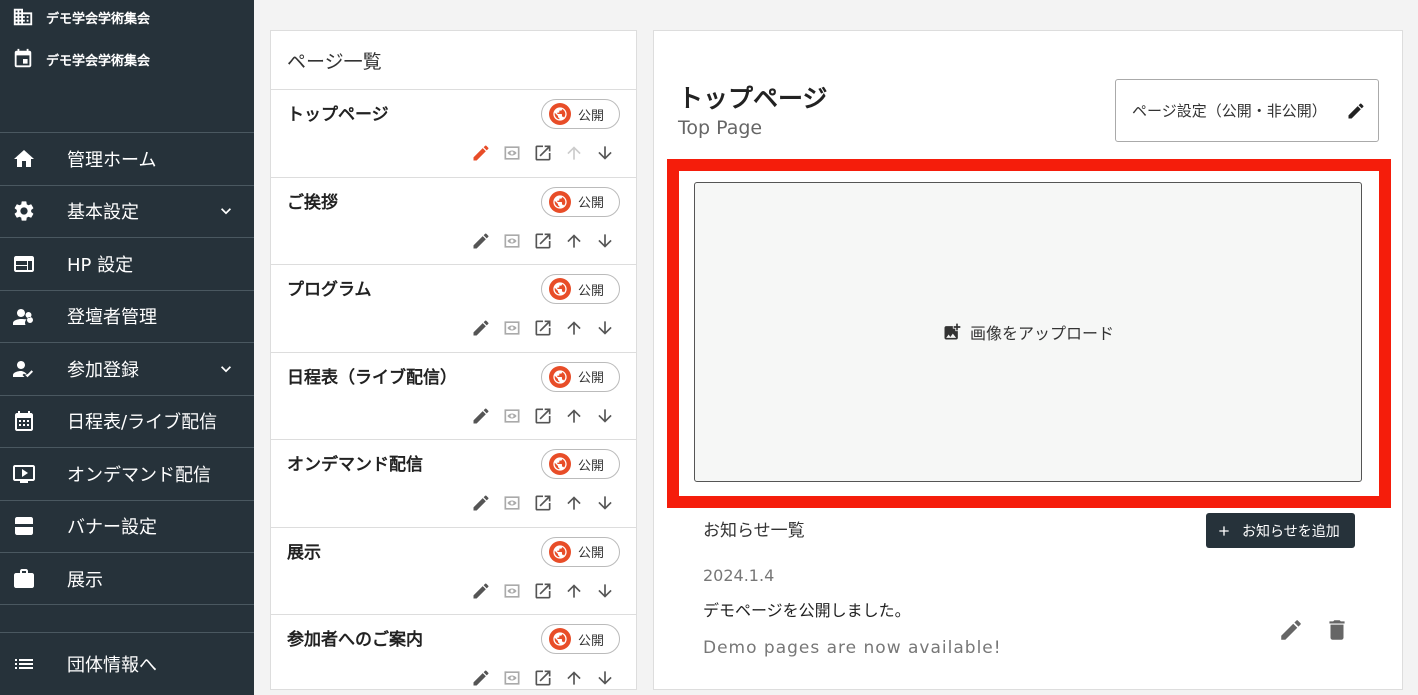  I want to click on org-name: デモ学会学術集会, so click(98, 19).